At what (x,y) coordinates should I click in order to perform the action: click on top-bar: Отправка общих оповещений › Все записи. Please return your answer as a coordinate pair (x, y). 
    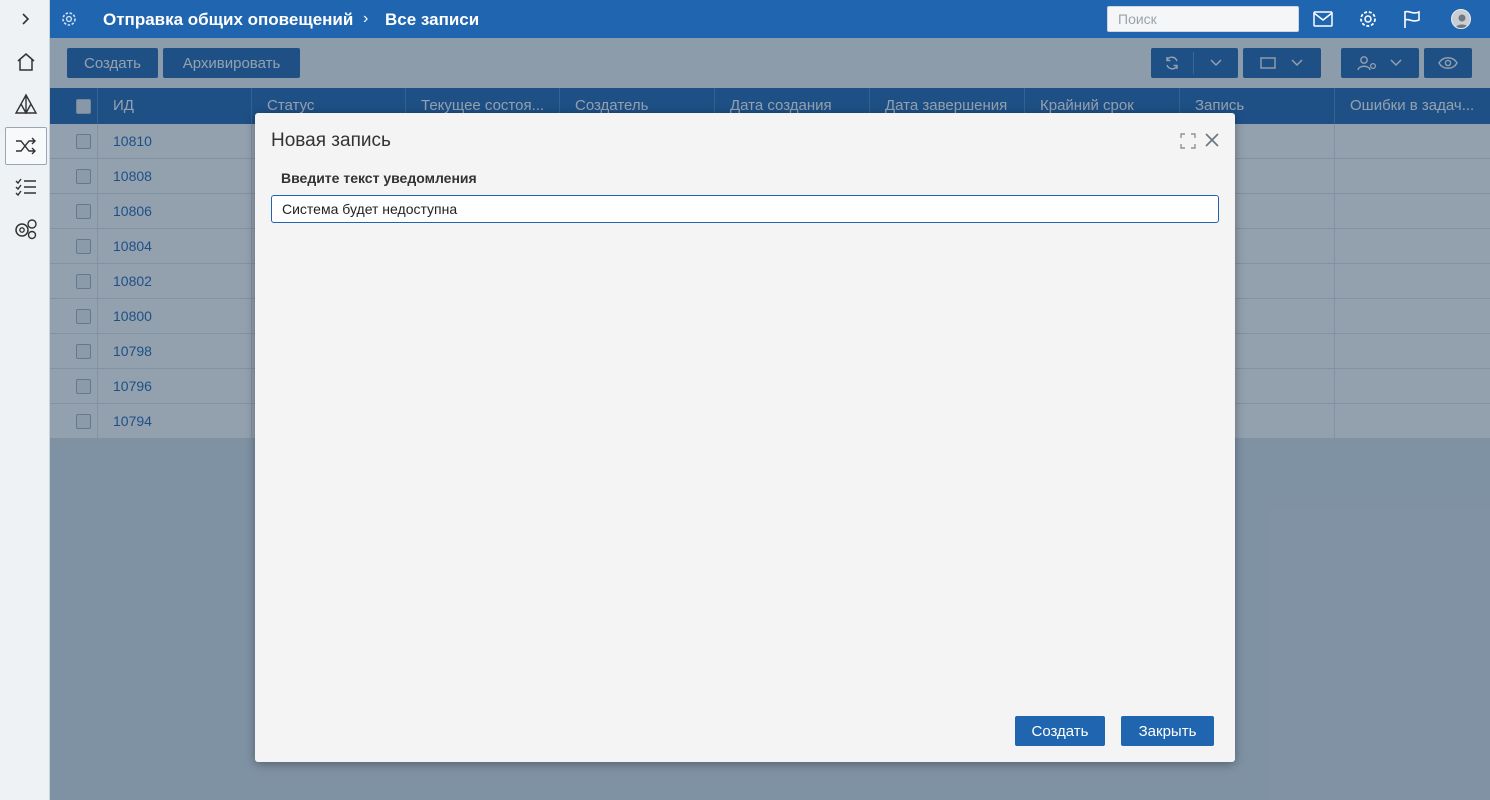
    Looking at the image, I should click on (770, 19).